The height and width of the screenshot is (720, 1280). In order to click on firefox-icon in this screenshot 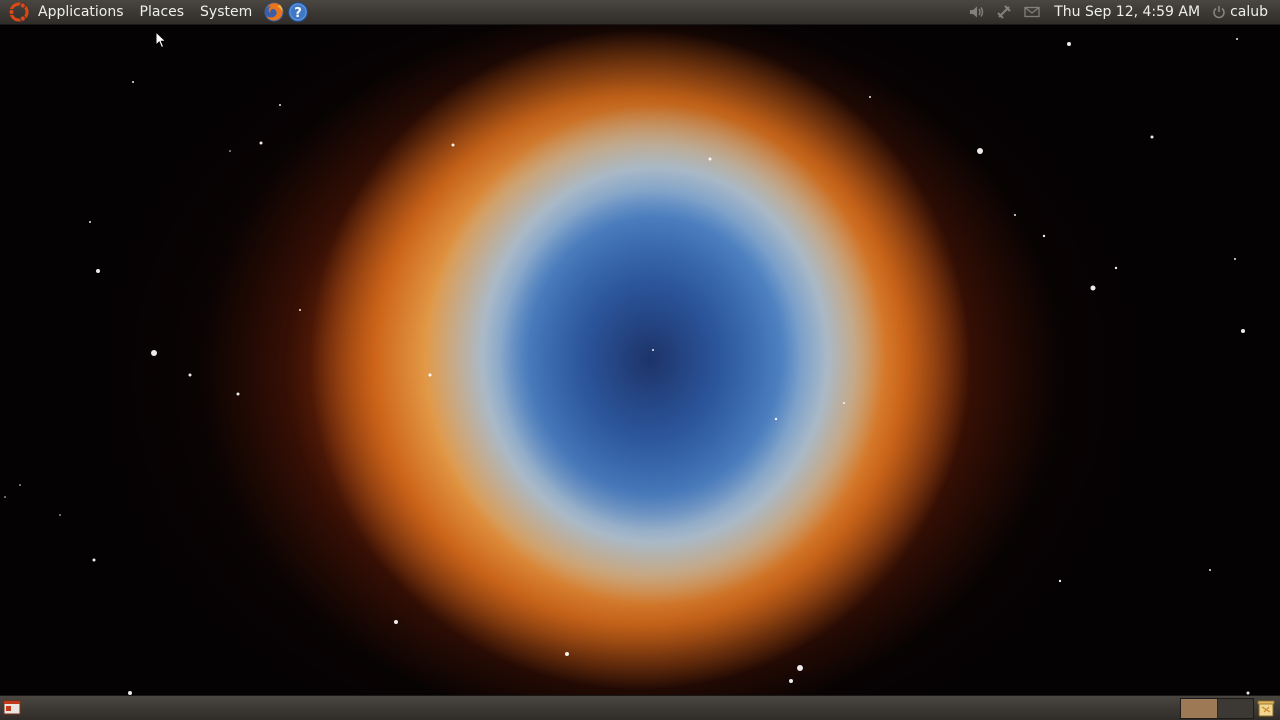, I will do `click(274, 12)`.